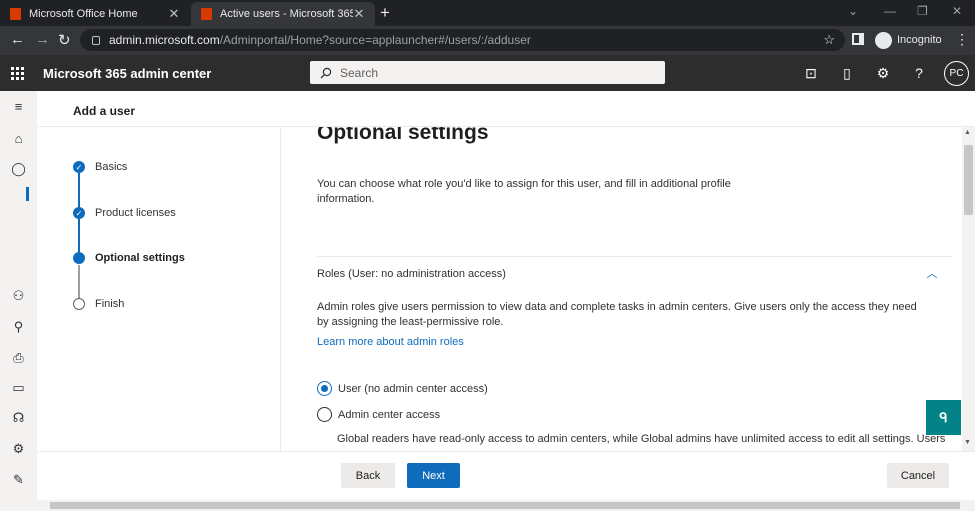 This screenshot has width=975, height=511. What do you see at coordinates (957, 11) in the screenshot?
I see `window-close-icon: ✕` at bounding box center [957, 11].